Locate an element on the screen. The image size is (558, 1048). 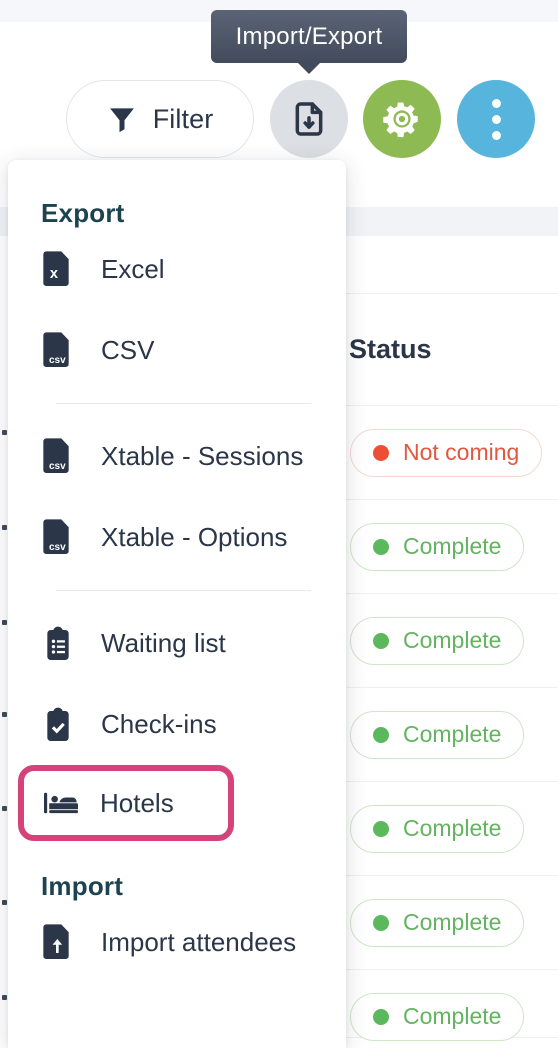
status-label: Not coming is located at coordinates (461, 452).